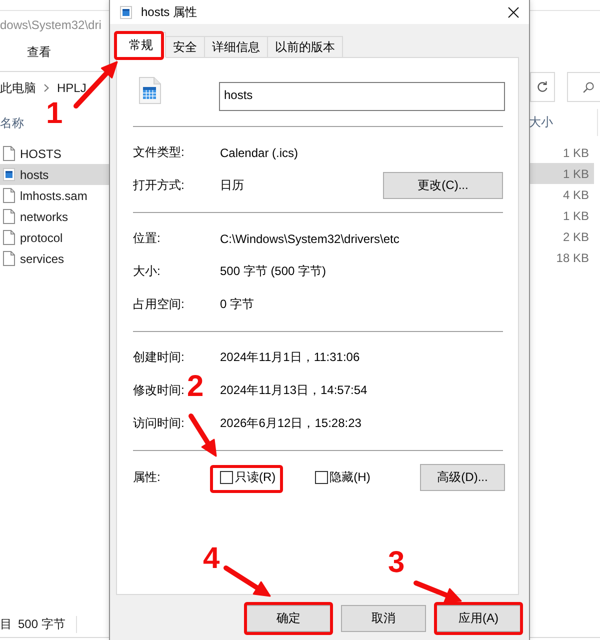  Describe the element at coordinates (478, 618) in the screenshot. I see `dialog-button: 应用(A)` at that location.